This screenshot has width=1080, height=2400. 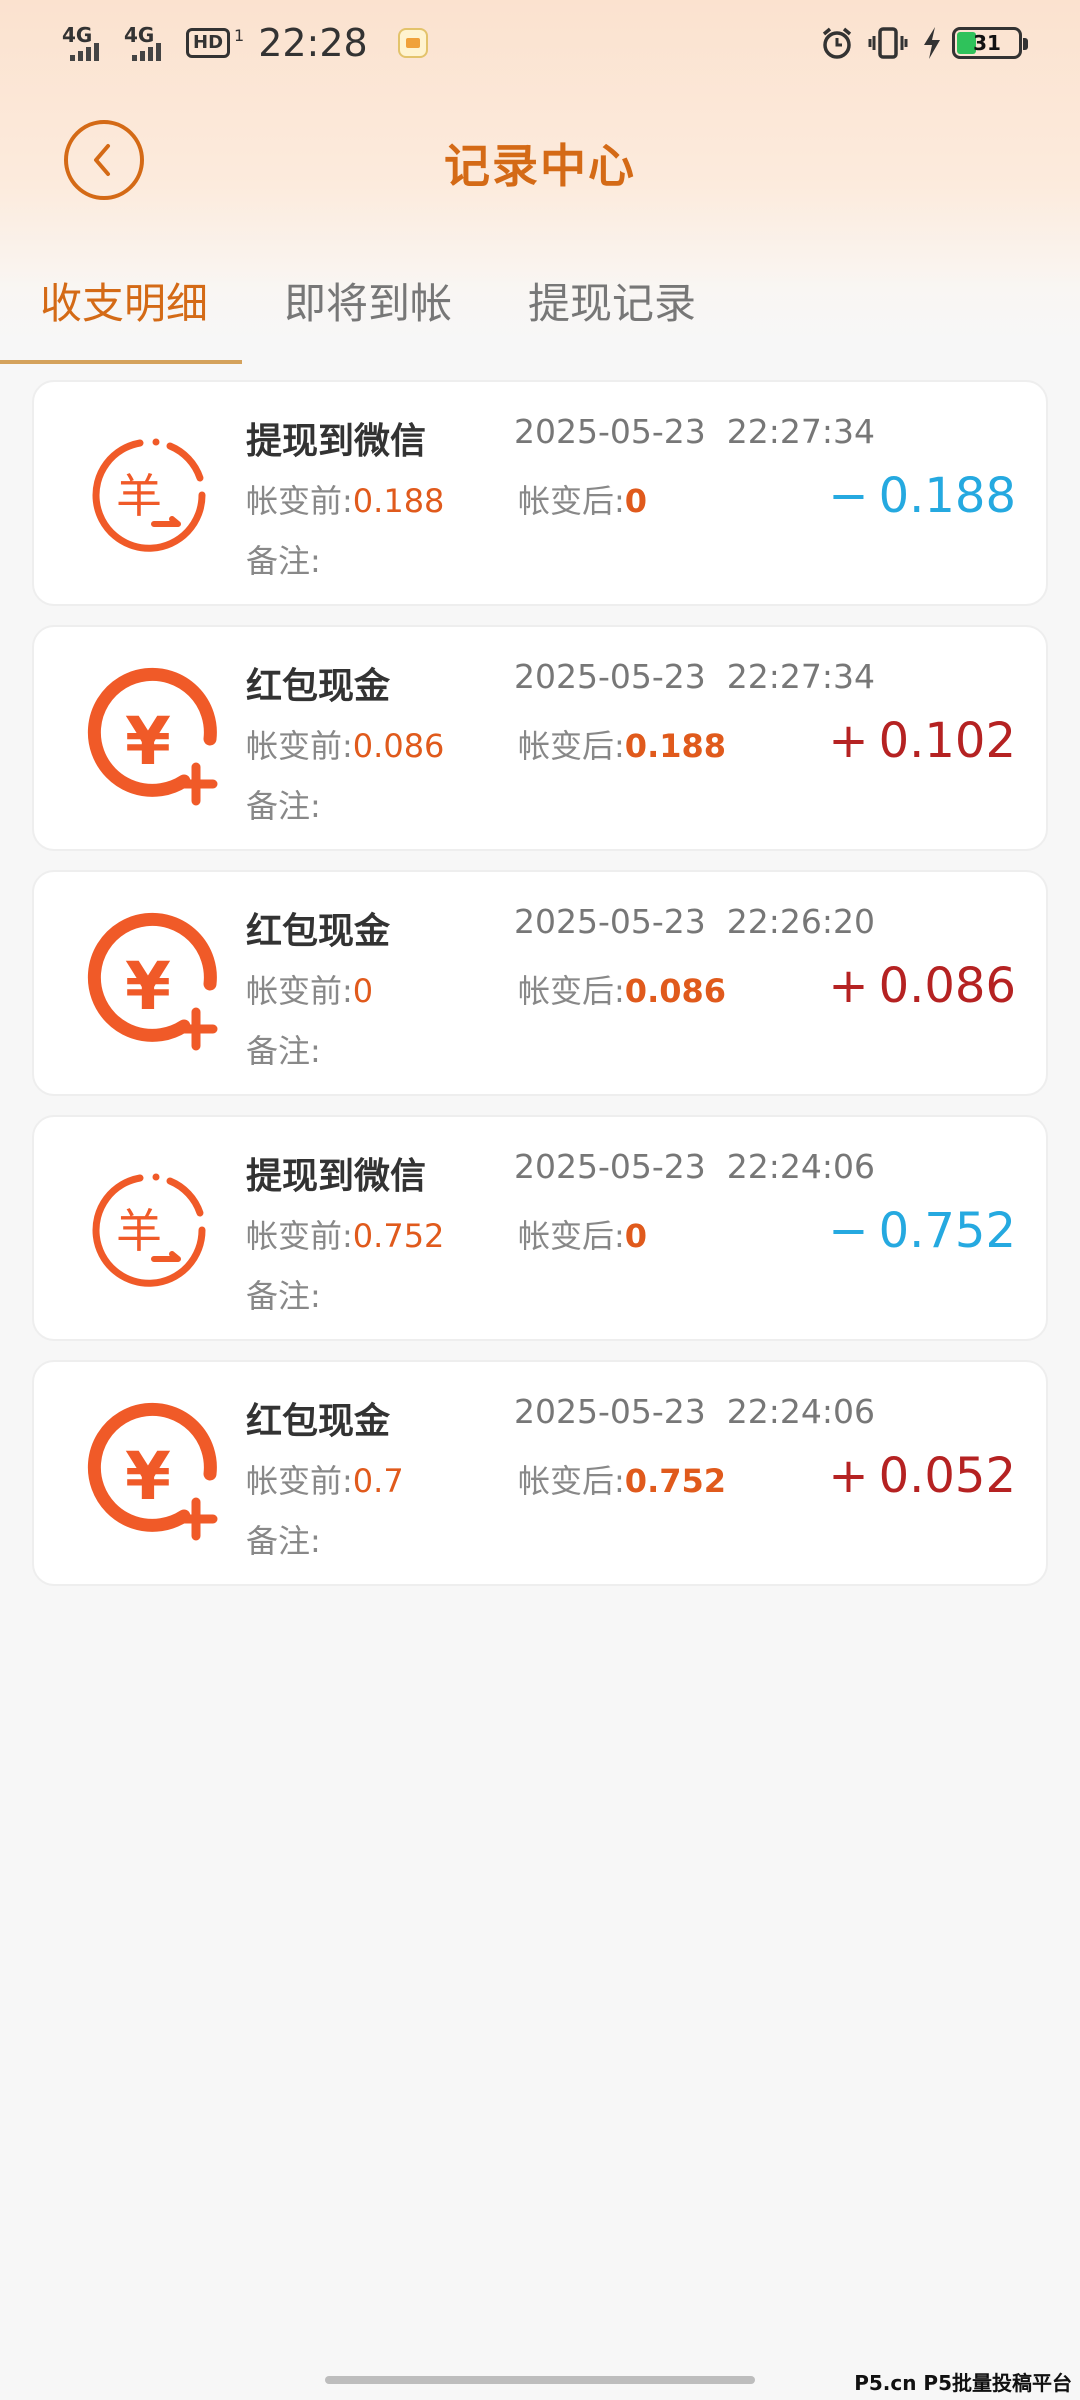 What do you see at coordinates (398, 501) in the screenshot?
I see `balance-before-value: 0.188` at bounding box center [398, 501].